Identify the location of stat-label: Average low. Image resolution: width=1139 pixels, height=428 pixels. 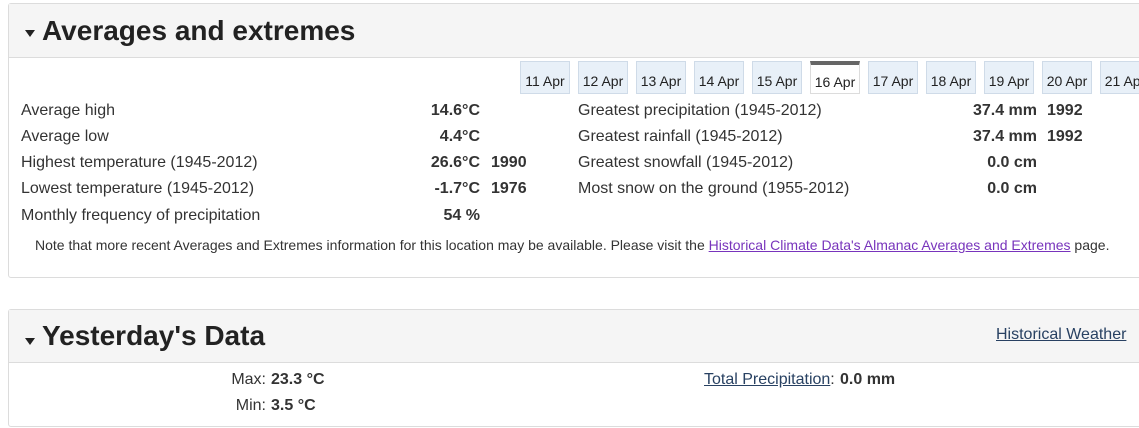
(65, 136).